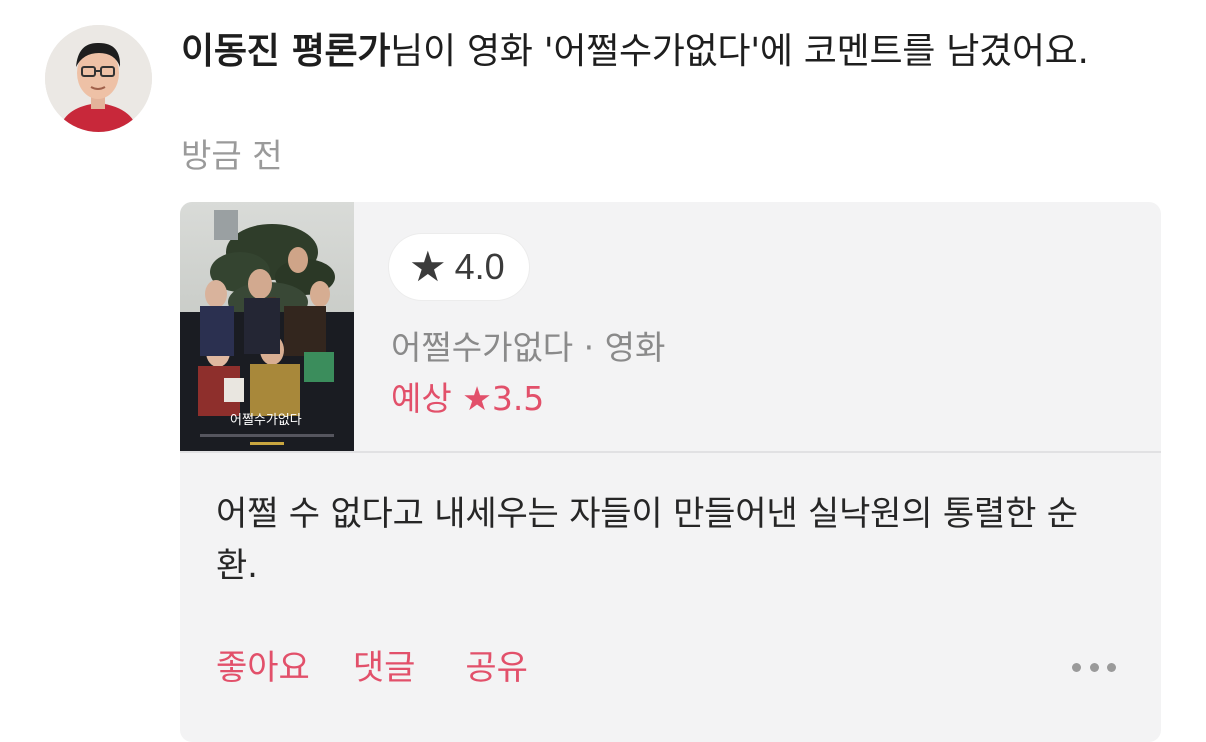 This screenshot has width=1206, height=742. I want to click on my-rating-value: 4.0, so click(479, 266).